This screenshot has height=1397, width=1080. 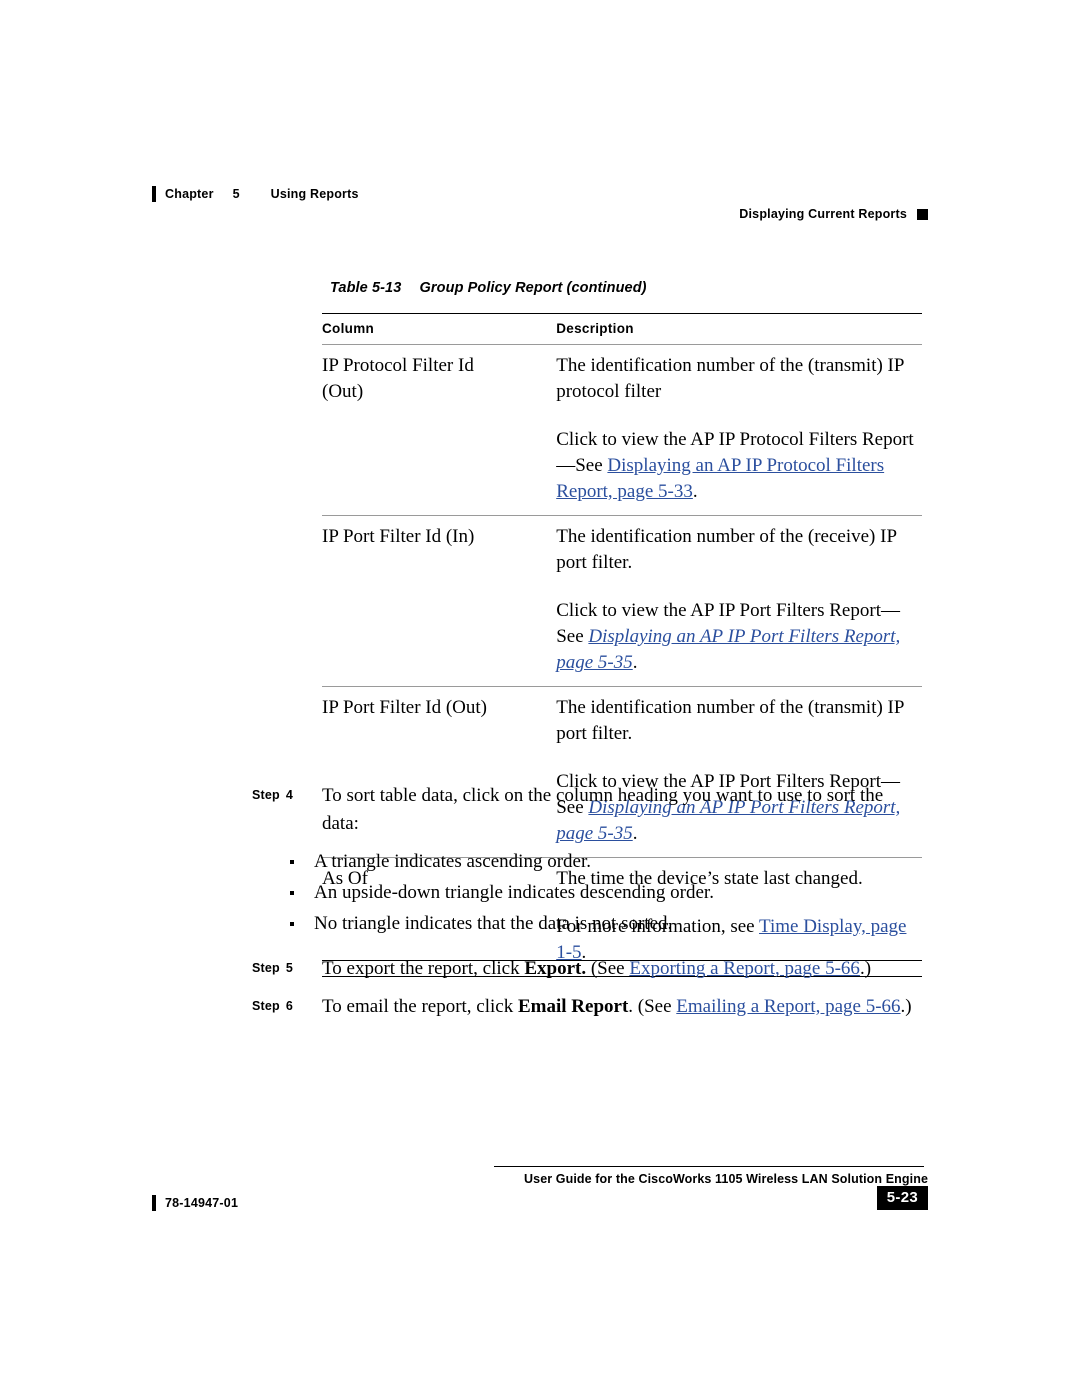 What do you see at coordinates (154, 1203) in the screenshot?
I see `footer-bar-marker` at bounding box center [154, 1203].